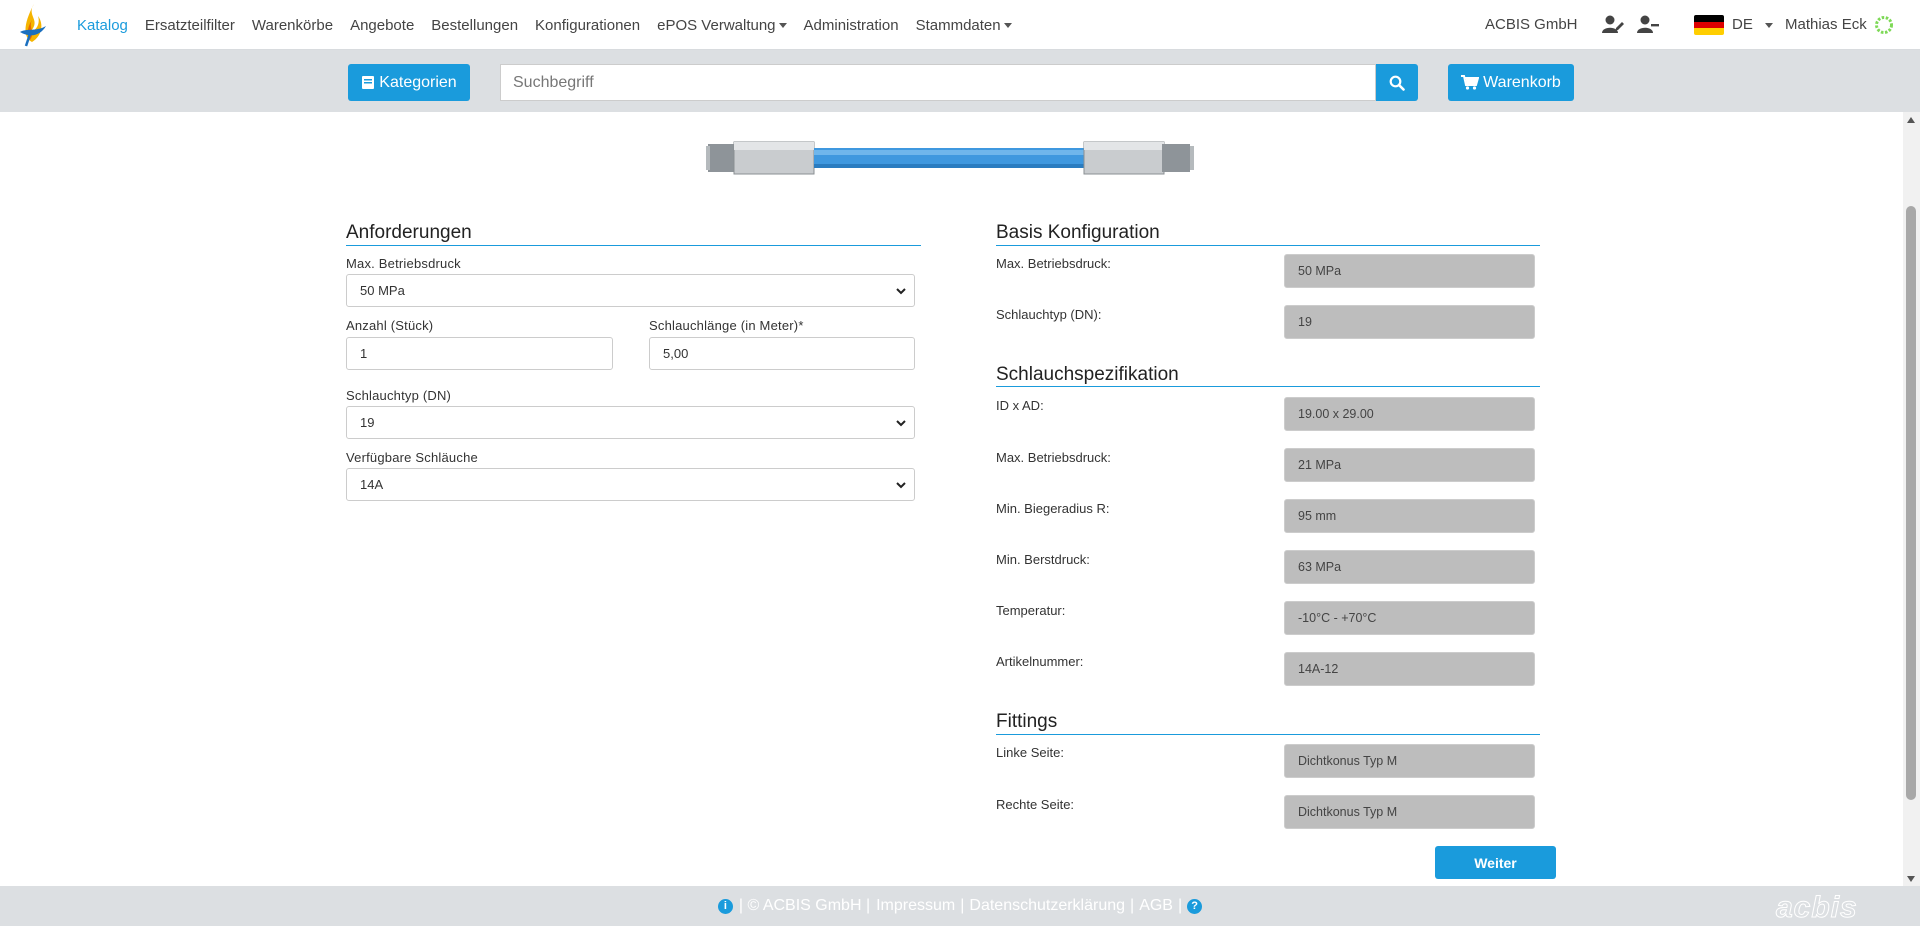 The width and height of the screenshot is (1920, 926). I want to click on available-hoses-value: 14A, so click(372, 484).